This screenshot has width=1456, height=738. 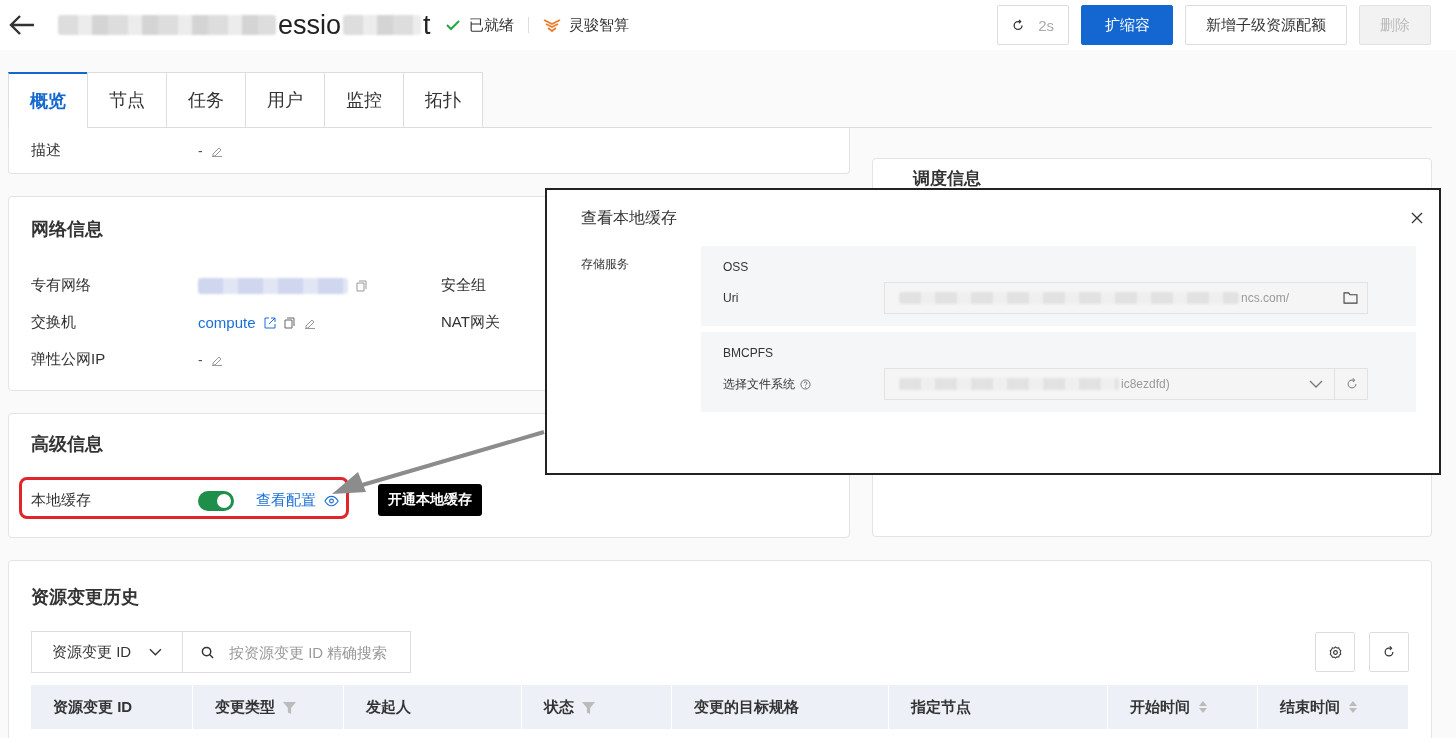 I want to click on column-header: 结束时间, so click(x=1310, y=707).